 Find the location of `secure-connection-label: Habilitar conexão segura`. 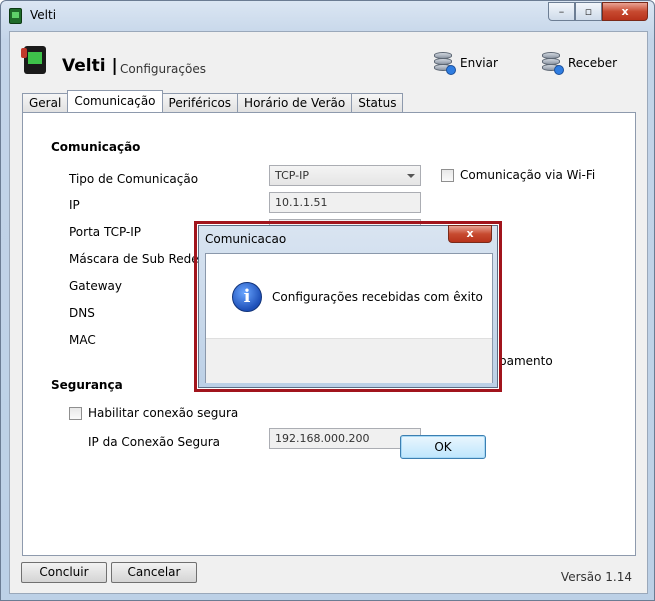

secure-connection-label: Habilitar conexão segura is located at coordinates (163, 413).